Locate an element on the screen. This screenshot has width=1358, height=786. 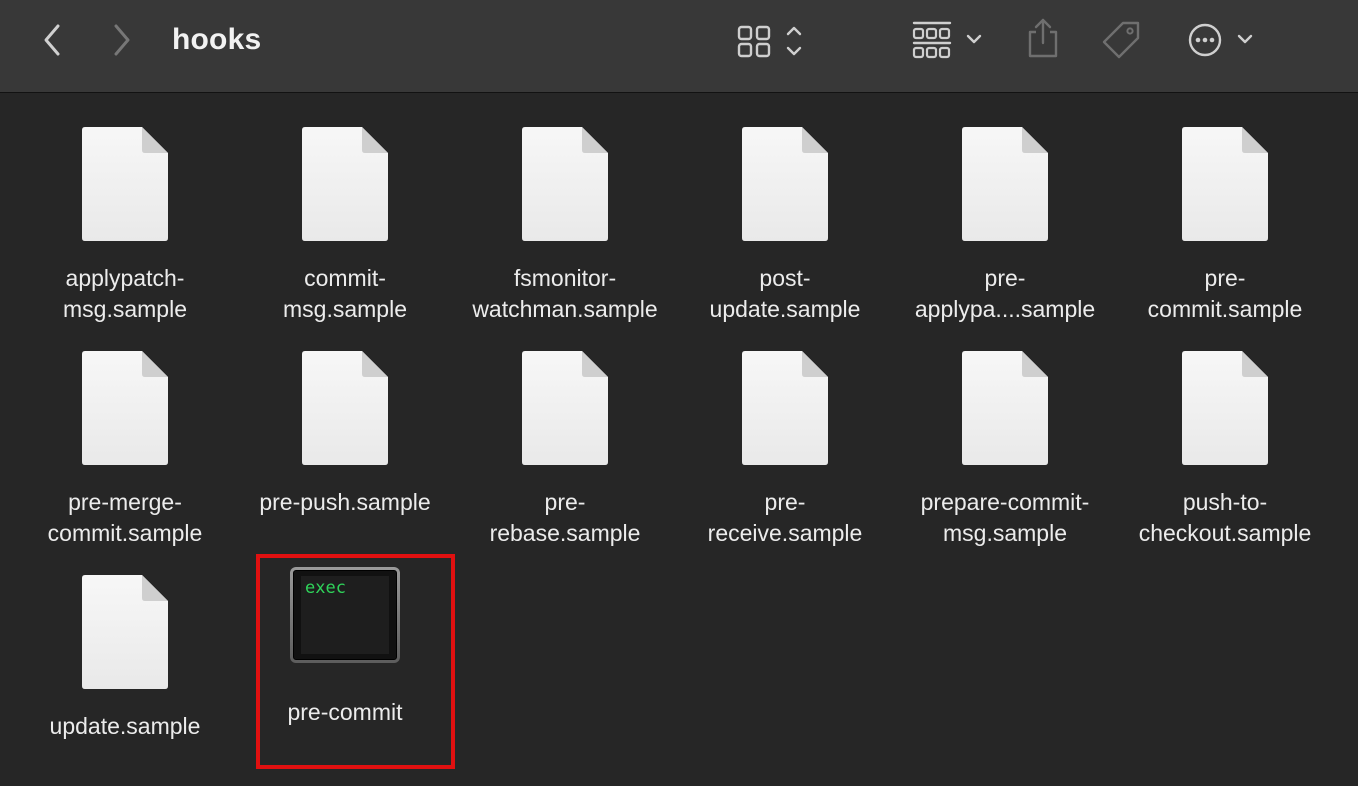
file-name-label: pre- commit.sample is located at coordinates (1225, 293).